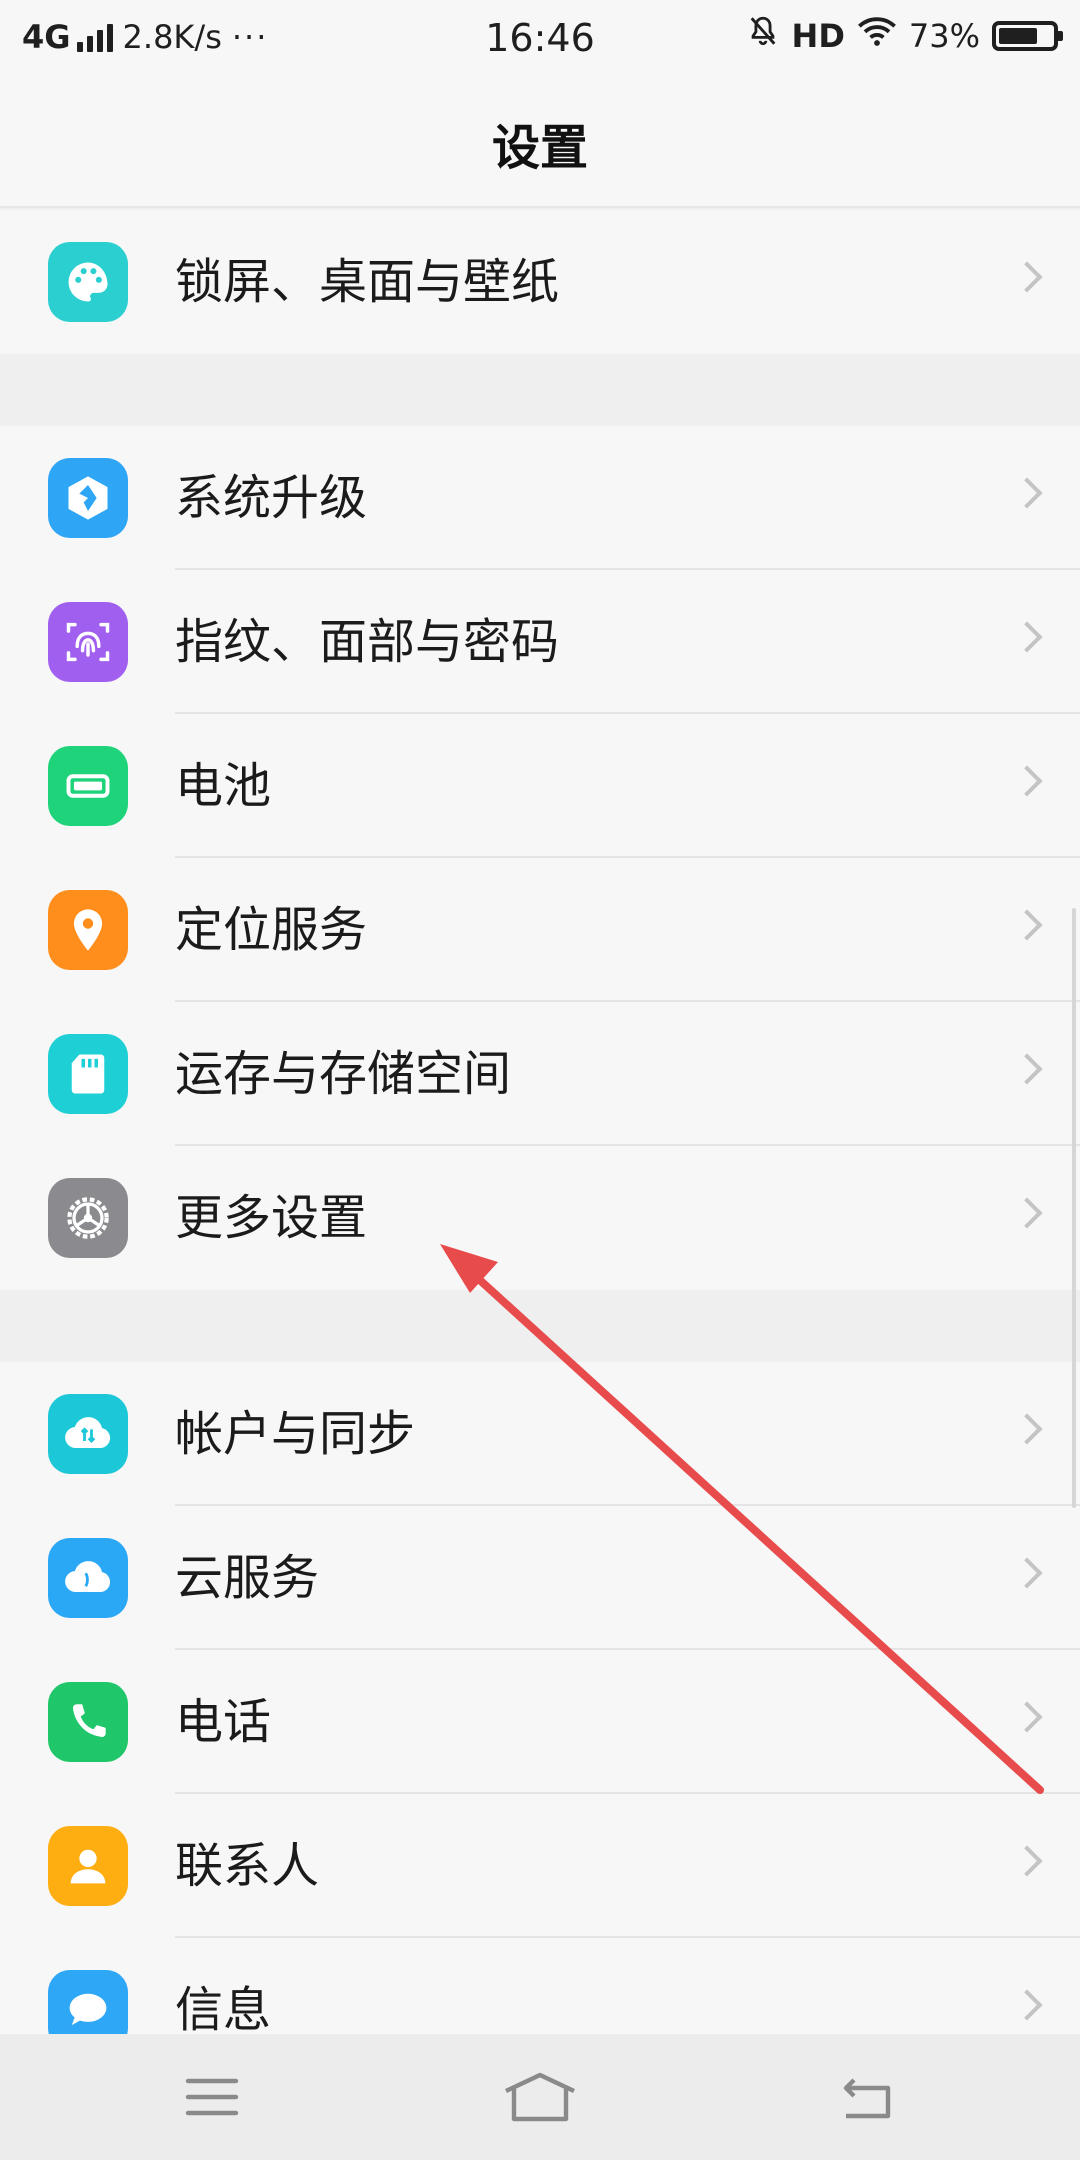 This screenshot has height=2160, width=1080. What do you see at coordinates (88, 930) in the screenshot?
I see `location-pin-icon` at bounding box center [88, 930].